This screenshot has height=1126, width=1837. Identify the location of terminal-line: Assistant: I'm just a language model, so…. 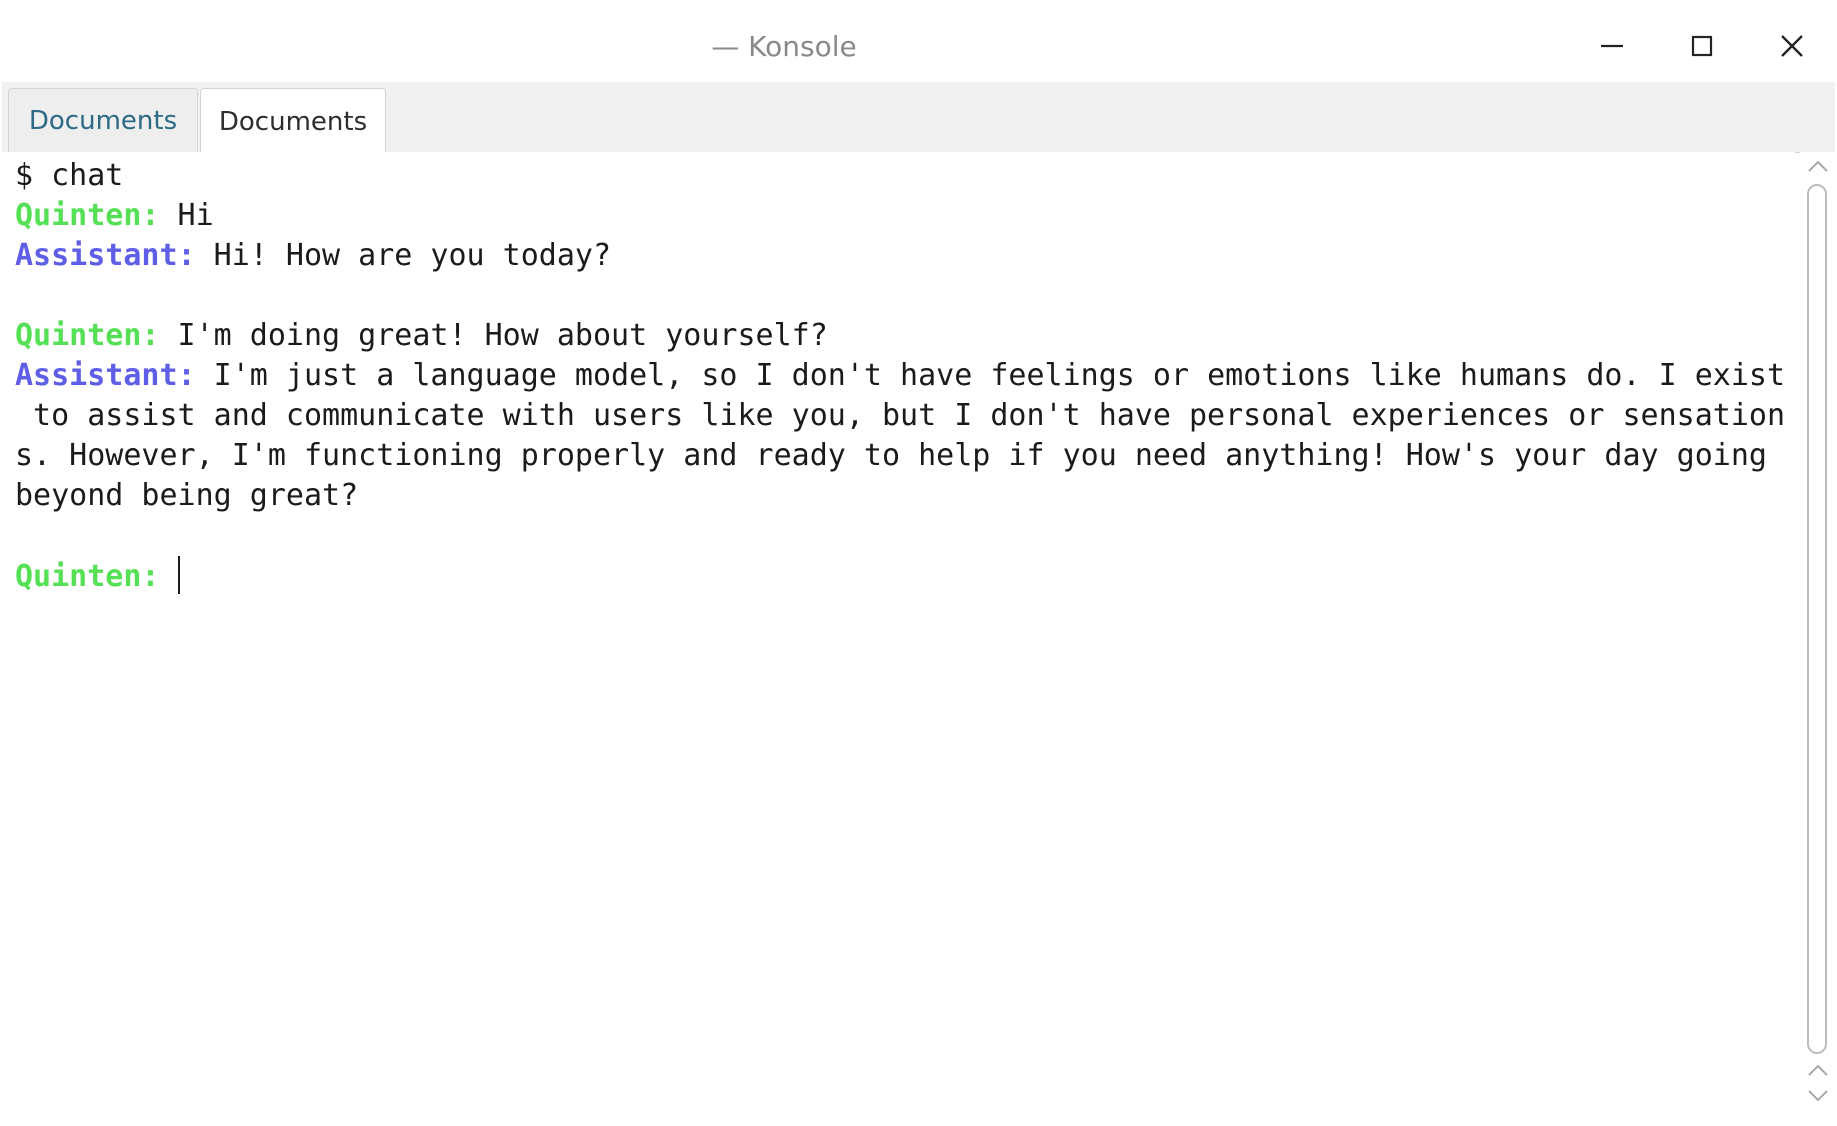
(905, 376).